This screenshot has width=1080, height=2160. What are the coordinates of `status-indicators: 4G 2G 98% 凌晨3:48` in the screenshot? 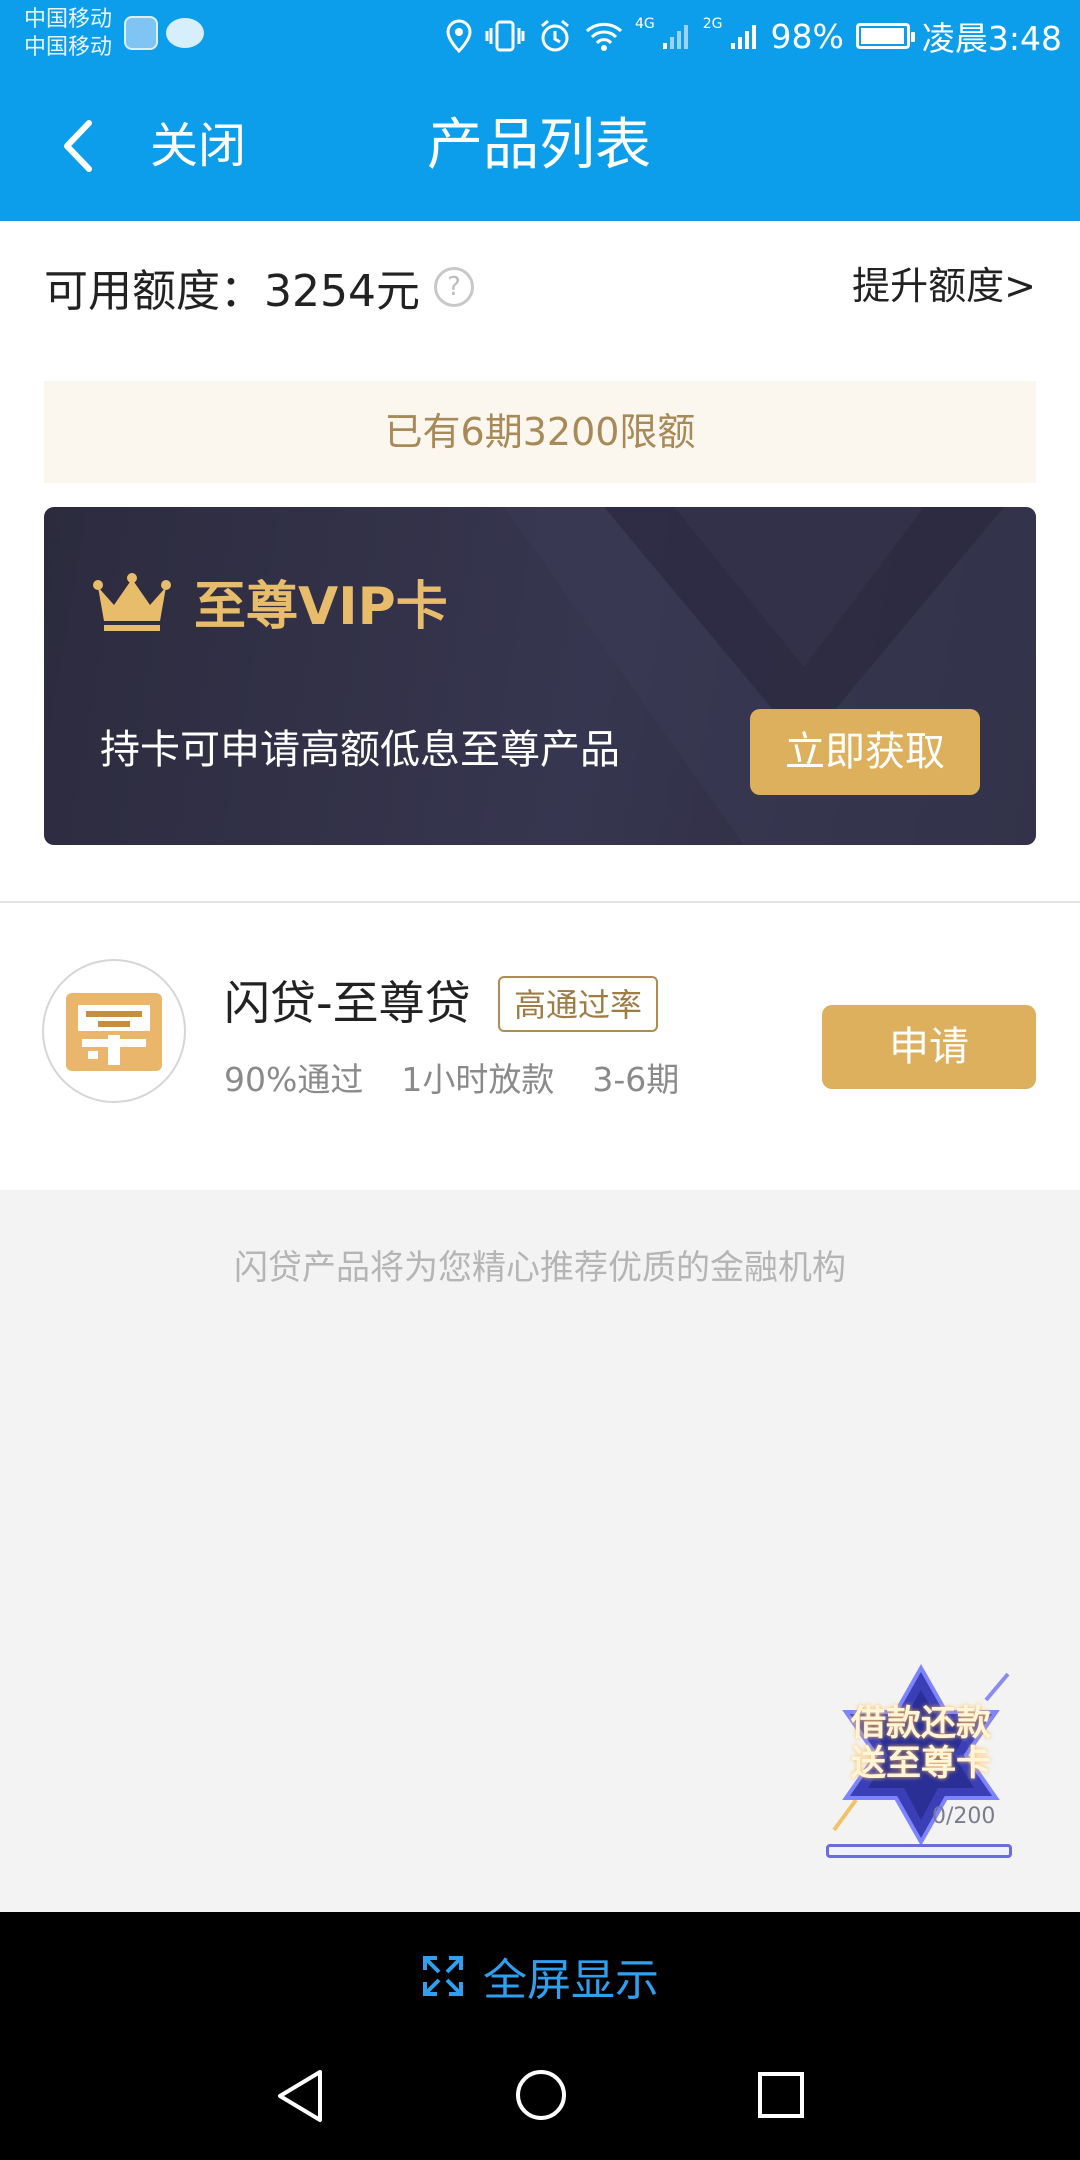 It's located at (753, 36).